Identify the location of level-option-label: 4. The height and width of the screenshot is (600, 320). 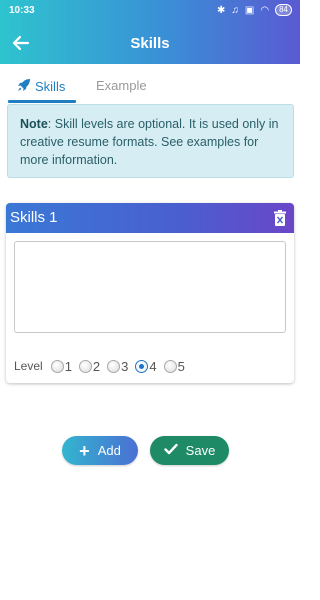
(153, 366).